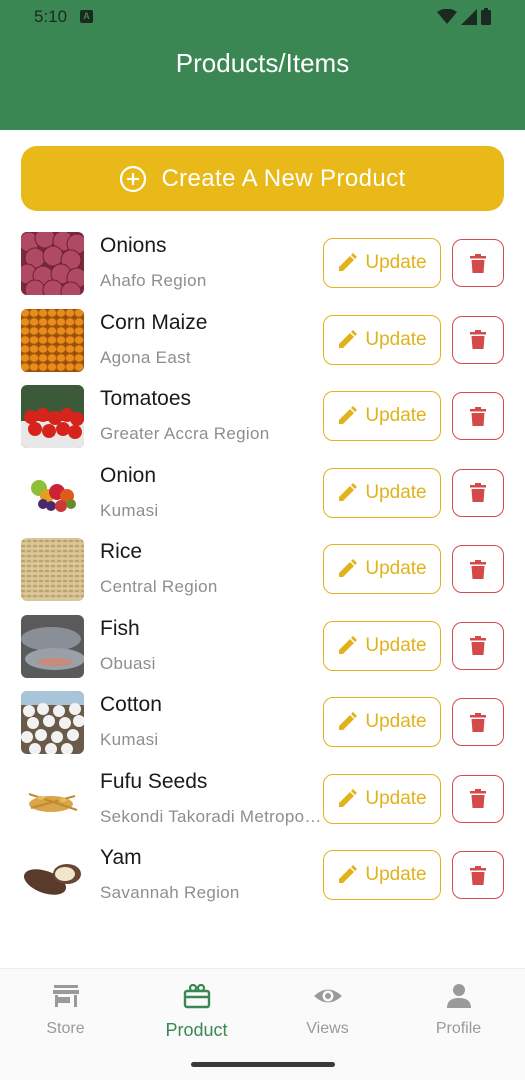 The width and height of the screenshot is (525, 1080). Describe the element at coordinates (327, 1028) in the screenshot. I see `nav-label: Views` at that location.